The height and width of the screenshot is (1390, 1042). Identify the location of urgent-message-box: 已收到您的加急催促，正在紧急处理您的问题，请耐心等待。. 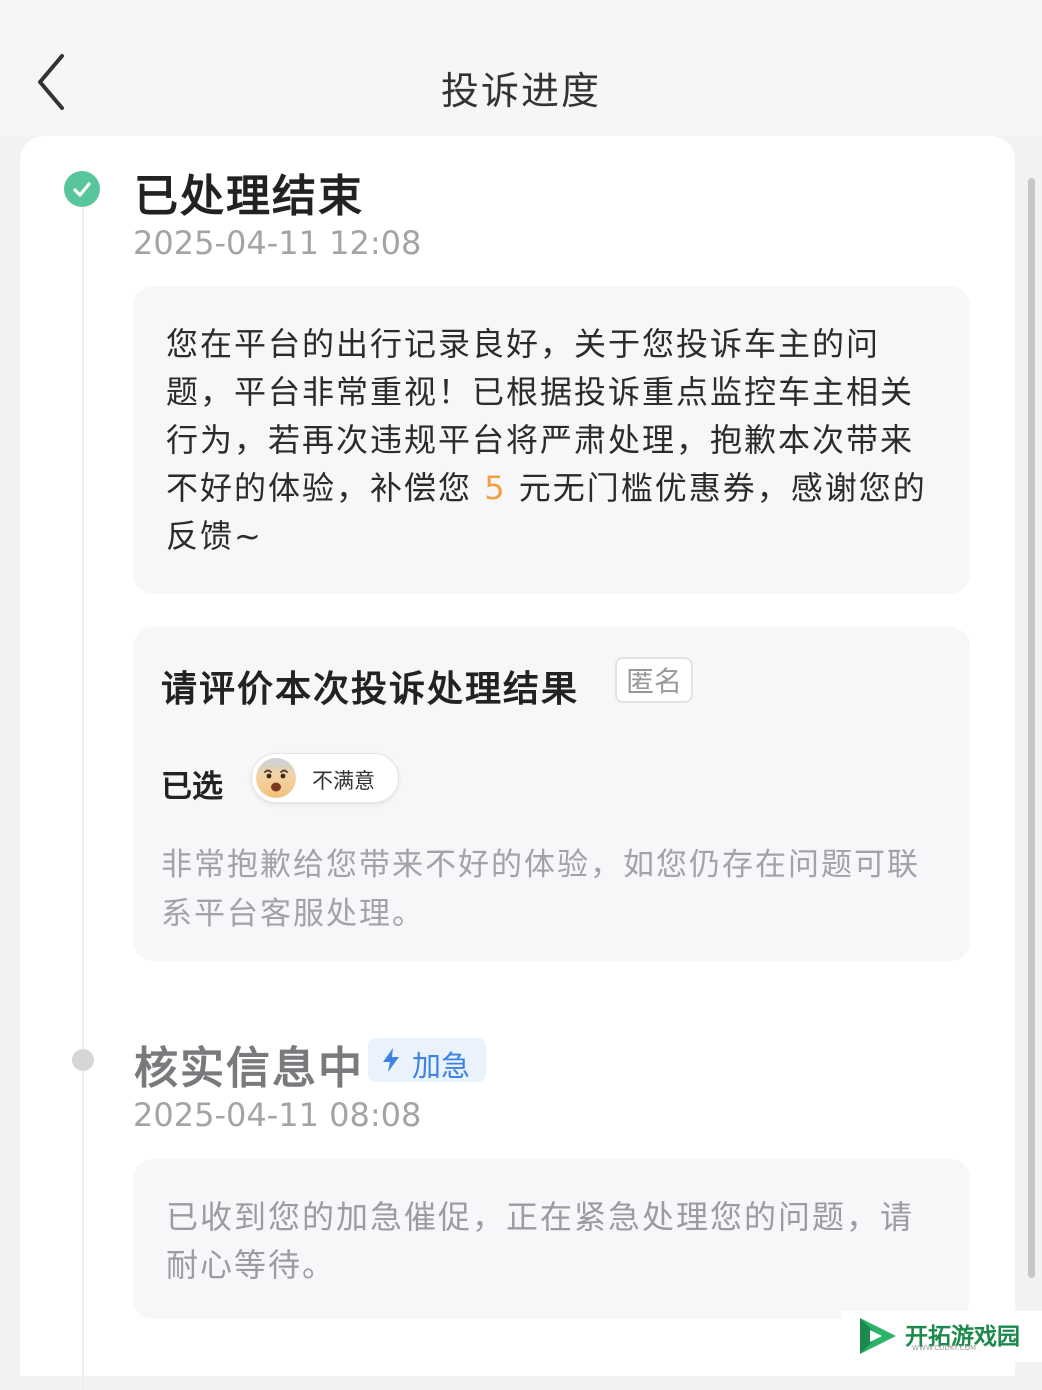
(551, 1239).